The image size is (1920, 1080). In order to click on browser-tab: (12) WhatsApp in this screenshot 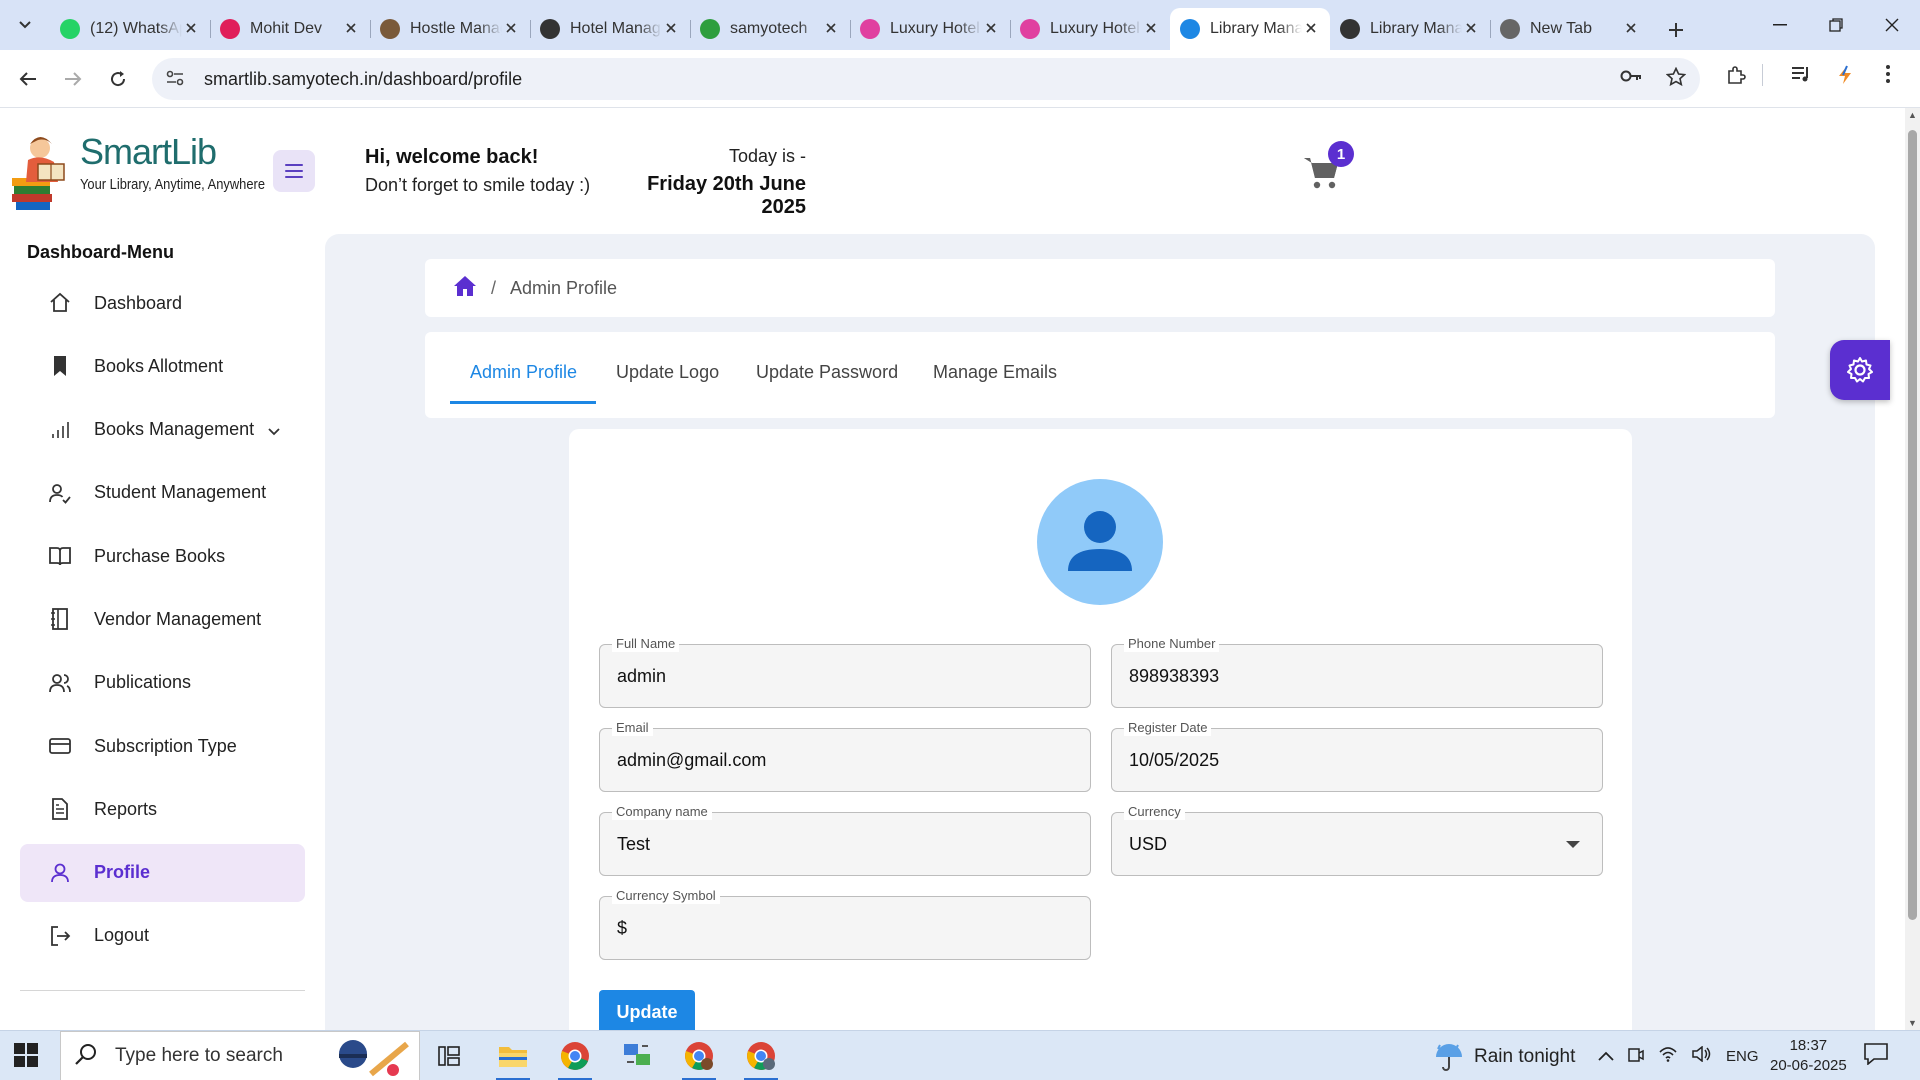, I will do `click(130, 29)`.